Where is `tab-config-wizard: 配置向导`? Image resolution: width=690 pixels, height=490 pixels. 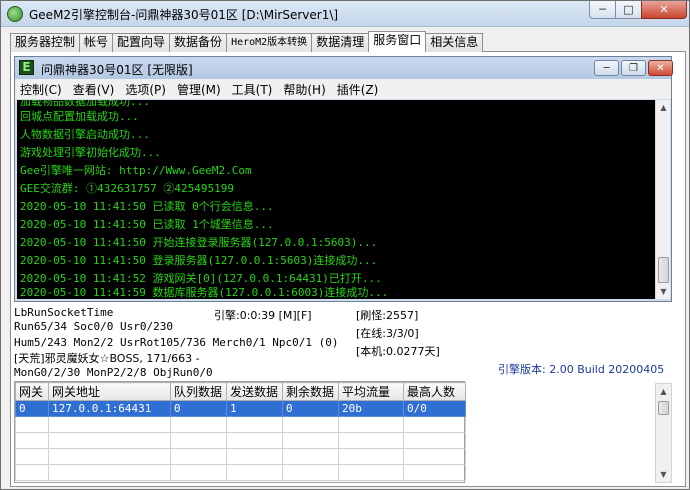 tab-config-wizard: 配置向导 is located at coordinates (141, 42).